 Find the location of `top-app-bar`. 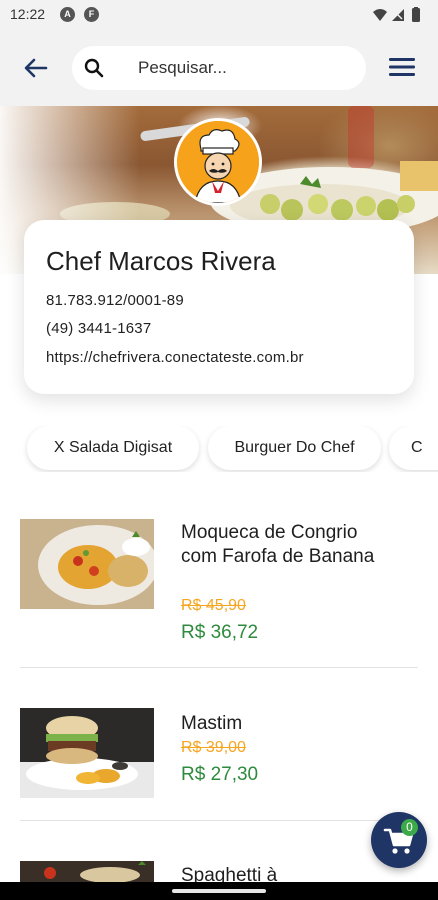

top-app-bar is located at coordinates (219, 68).